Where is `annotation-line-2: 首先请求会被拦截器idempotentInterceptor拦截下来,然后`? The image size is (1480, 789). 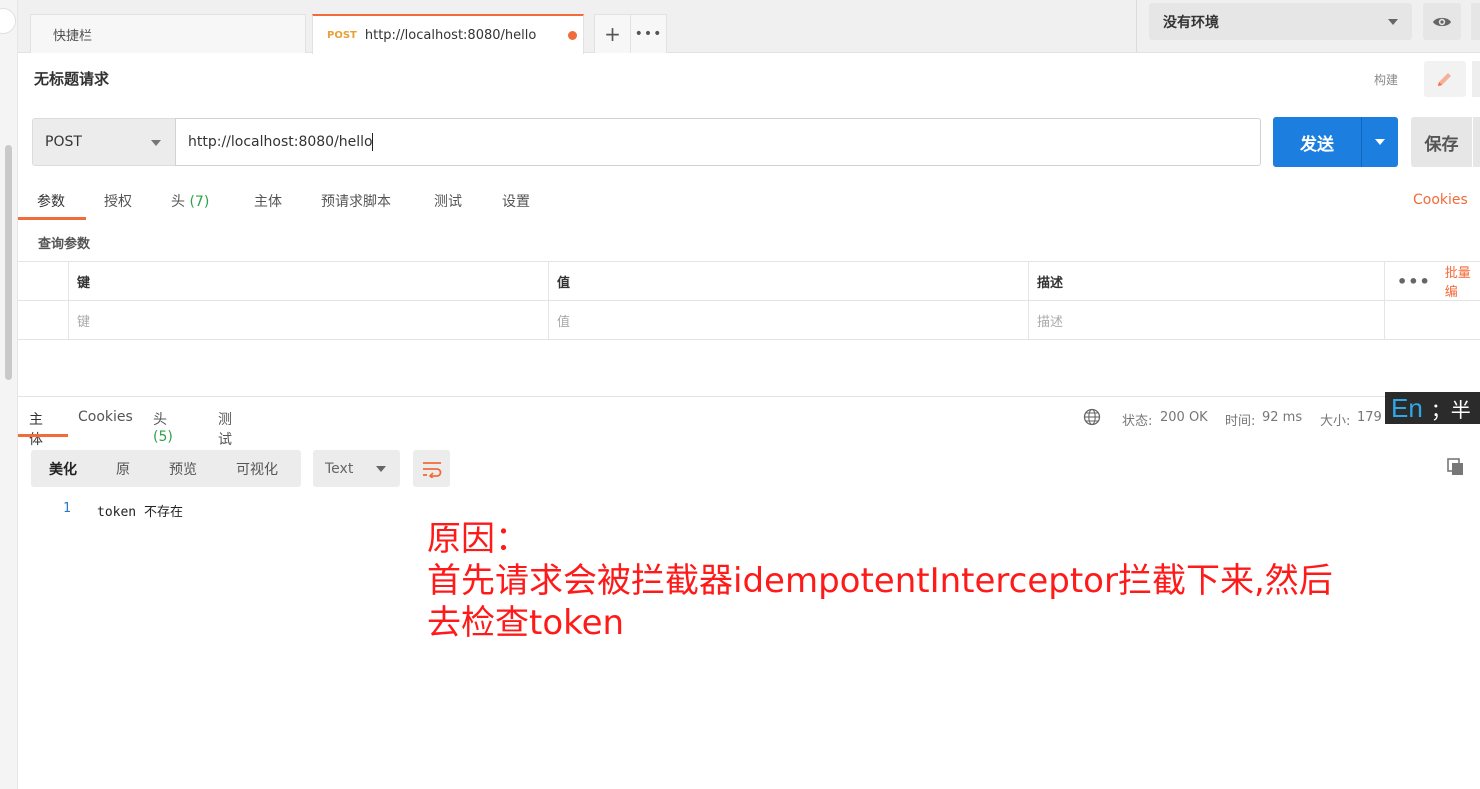
annotation-line-2: 首先请求会被拦截器idempotentInterceptor拦截下来,然后 is located at coordinates (880, 581).